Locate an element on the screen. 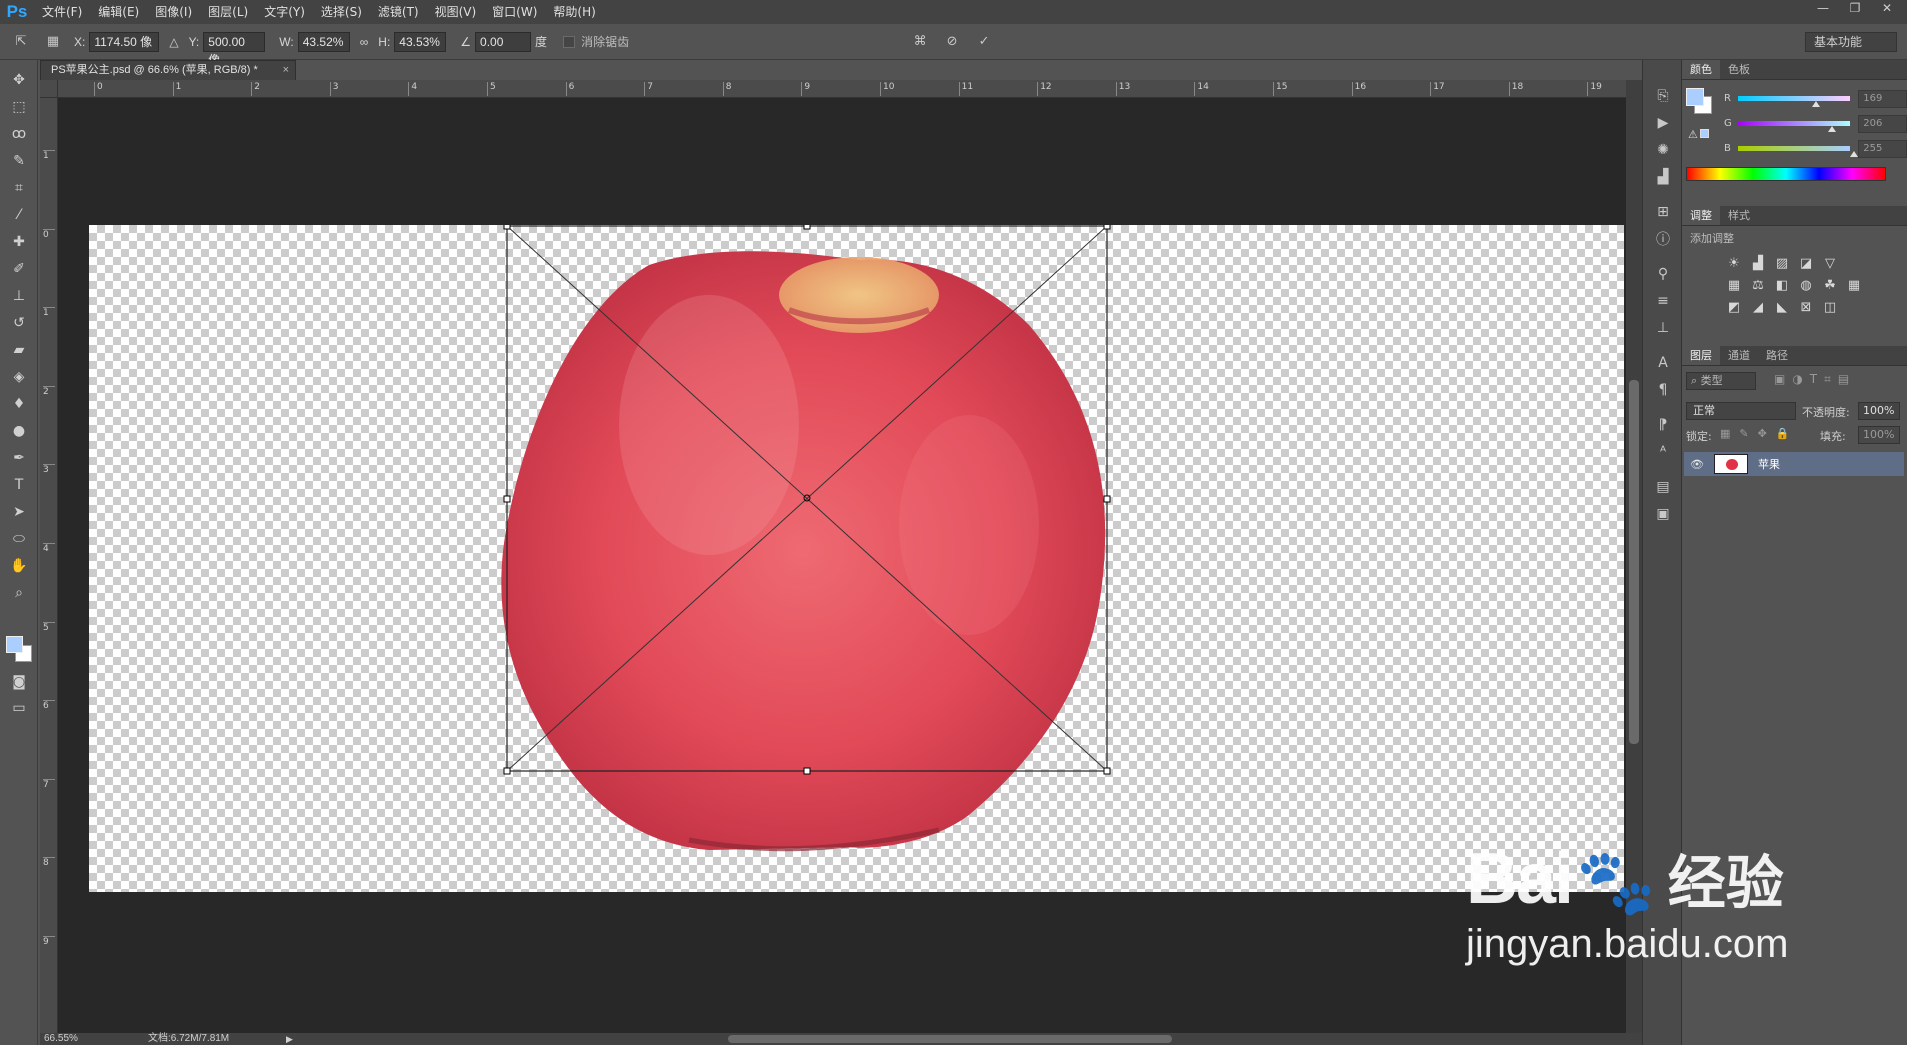  layer-filter-dropdown: ⌕ 类型 is located at coordinates (1721, 381).